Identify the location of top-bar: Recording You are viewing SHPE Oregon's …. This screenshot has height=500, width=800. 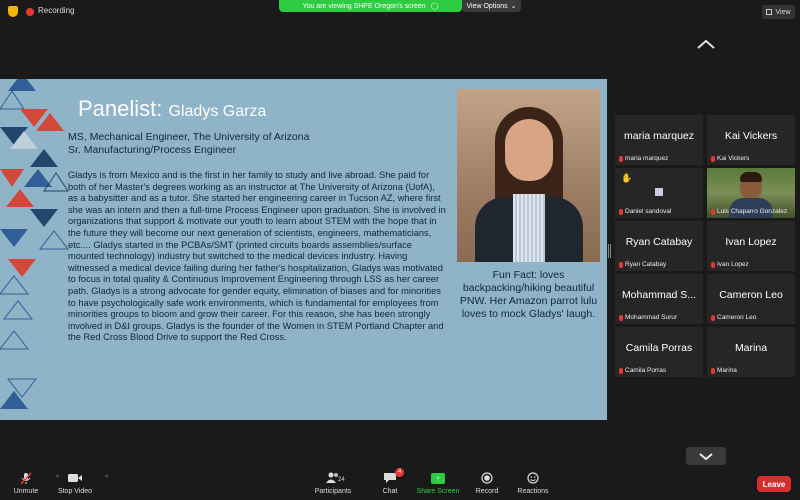
(400, 12).